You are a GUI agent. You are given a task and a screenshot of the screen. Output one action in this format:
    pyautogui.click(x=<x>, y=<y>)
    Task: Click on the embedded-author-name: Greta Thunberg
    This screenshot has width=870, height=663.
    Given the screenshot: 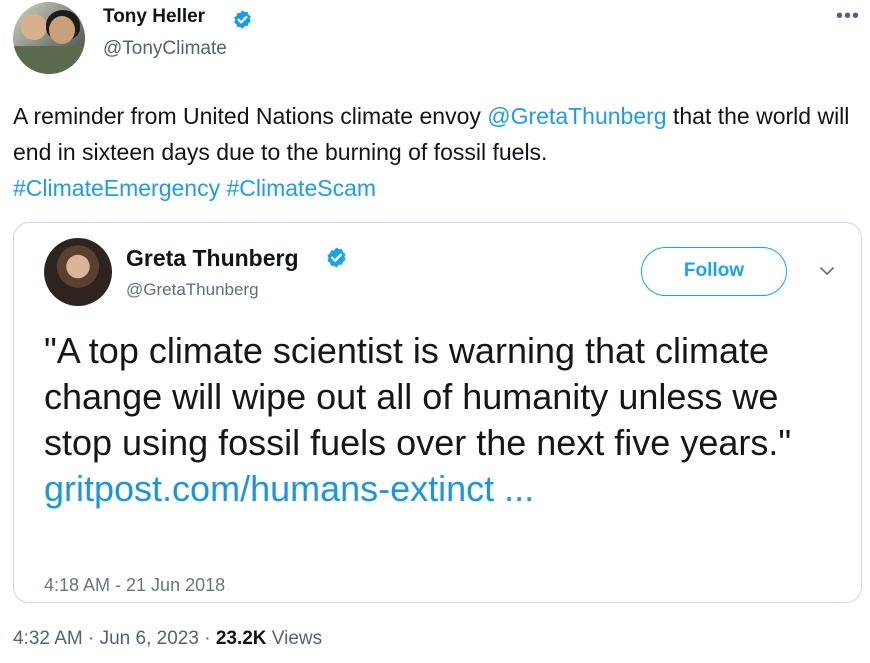 What is the action you would take?
    pyautogui.click(x=212, y=258)
    